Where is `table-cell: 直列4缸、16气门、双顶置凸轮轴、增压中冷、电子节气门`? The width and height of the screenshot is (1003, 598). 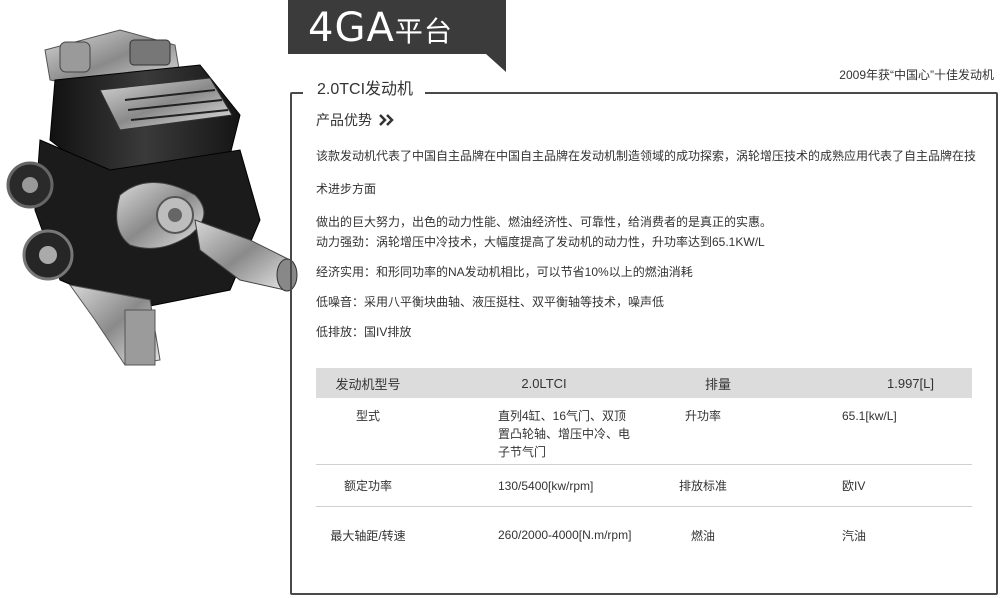
table-cell: 直列4缸、16气门、双顶置凸轮轴、增压中冷、电子节气门 is located at coordinates (564, 434).